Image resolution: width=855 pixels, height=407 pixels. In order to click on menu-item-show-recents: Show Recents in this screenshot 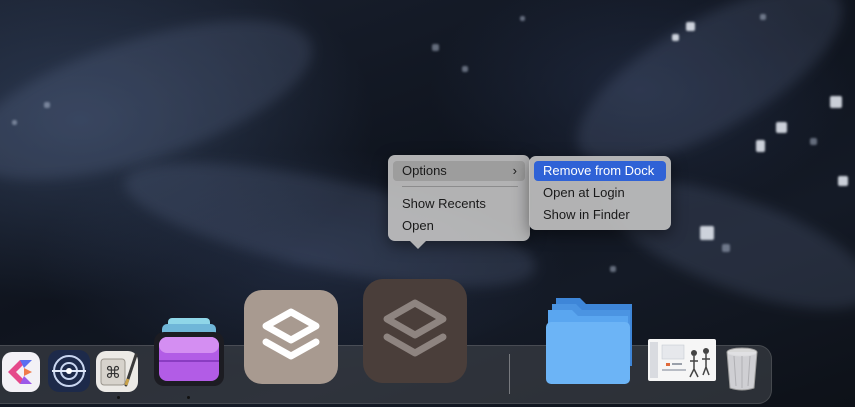, I will do `click(459, 204)`.